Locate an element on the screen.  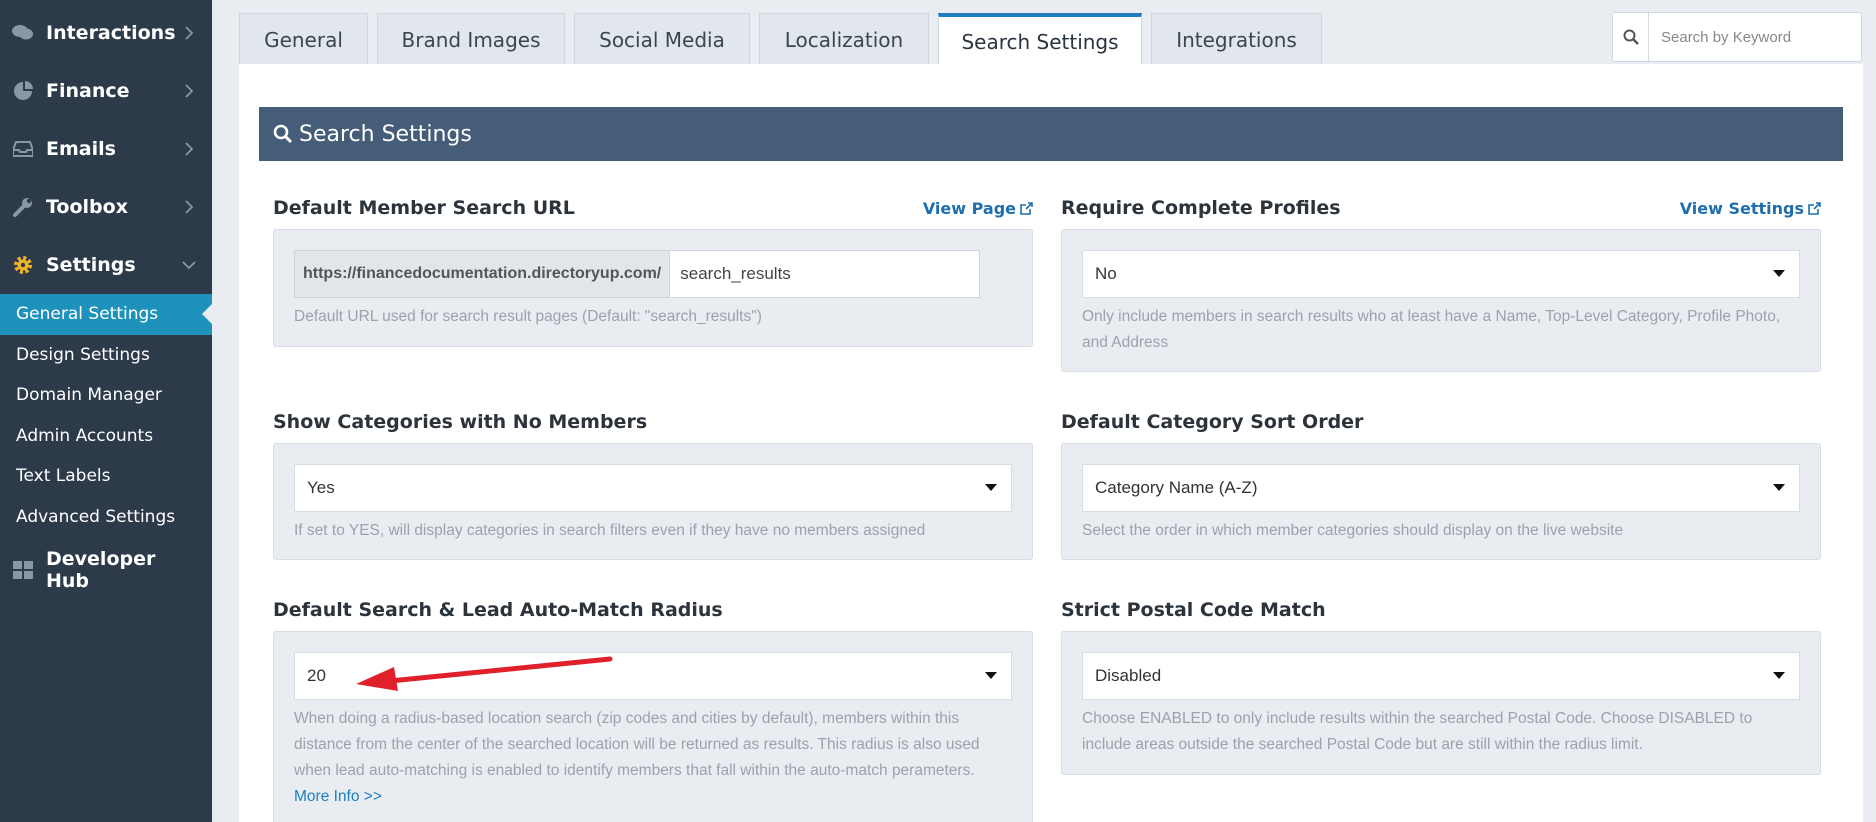
sidebar-item-finance: Finance is located at coordinates (106, 91).